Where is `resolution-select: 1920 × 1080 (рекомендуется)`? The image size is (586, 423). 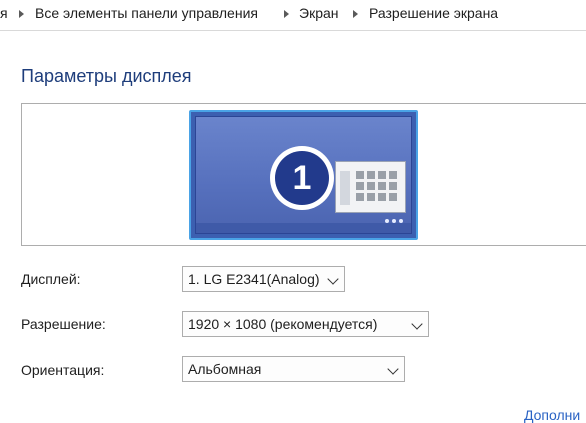
resolution-select: 1920 × 1080 (рекомендуется) is located at coordinates (305, 324).